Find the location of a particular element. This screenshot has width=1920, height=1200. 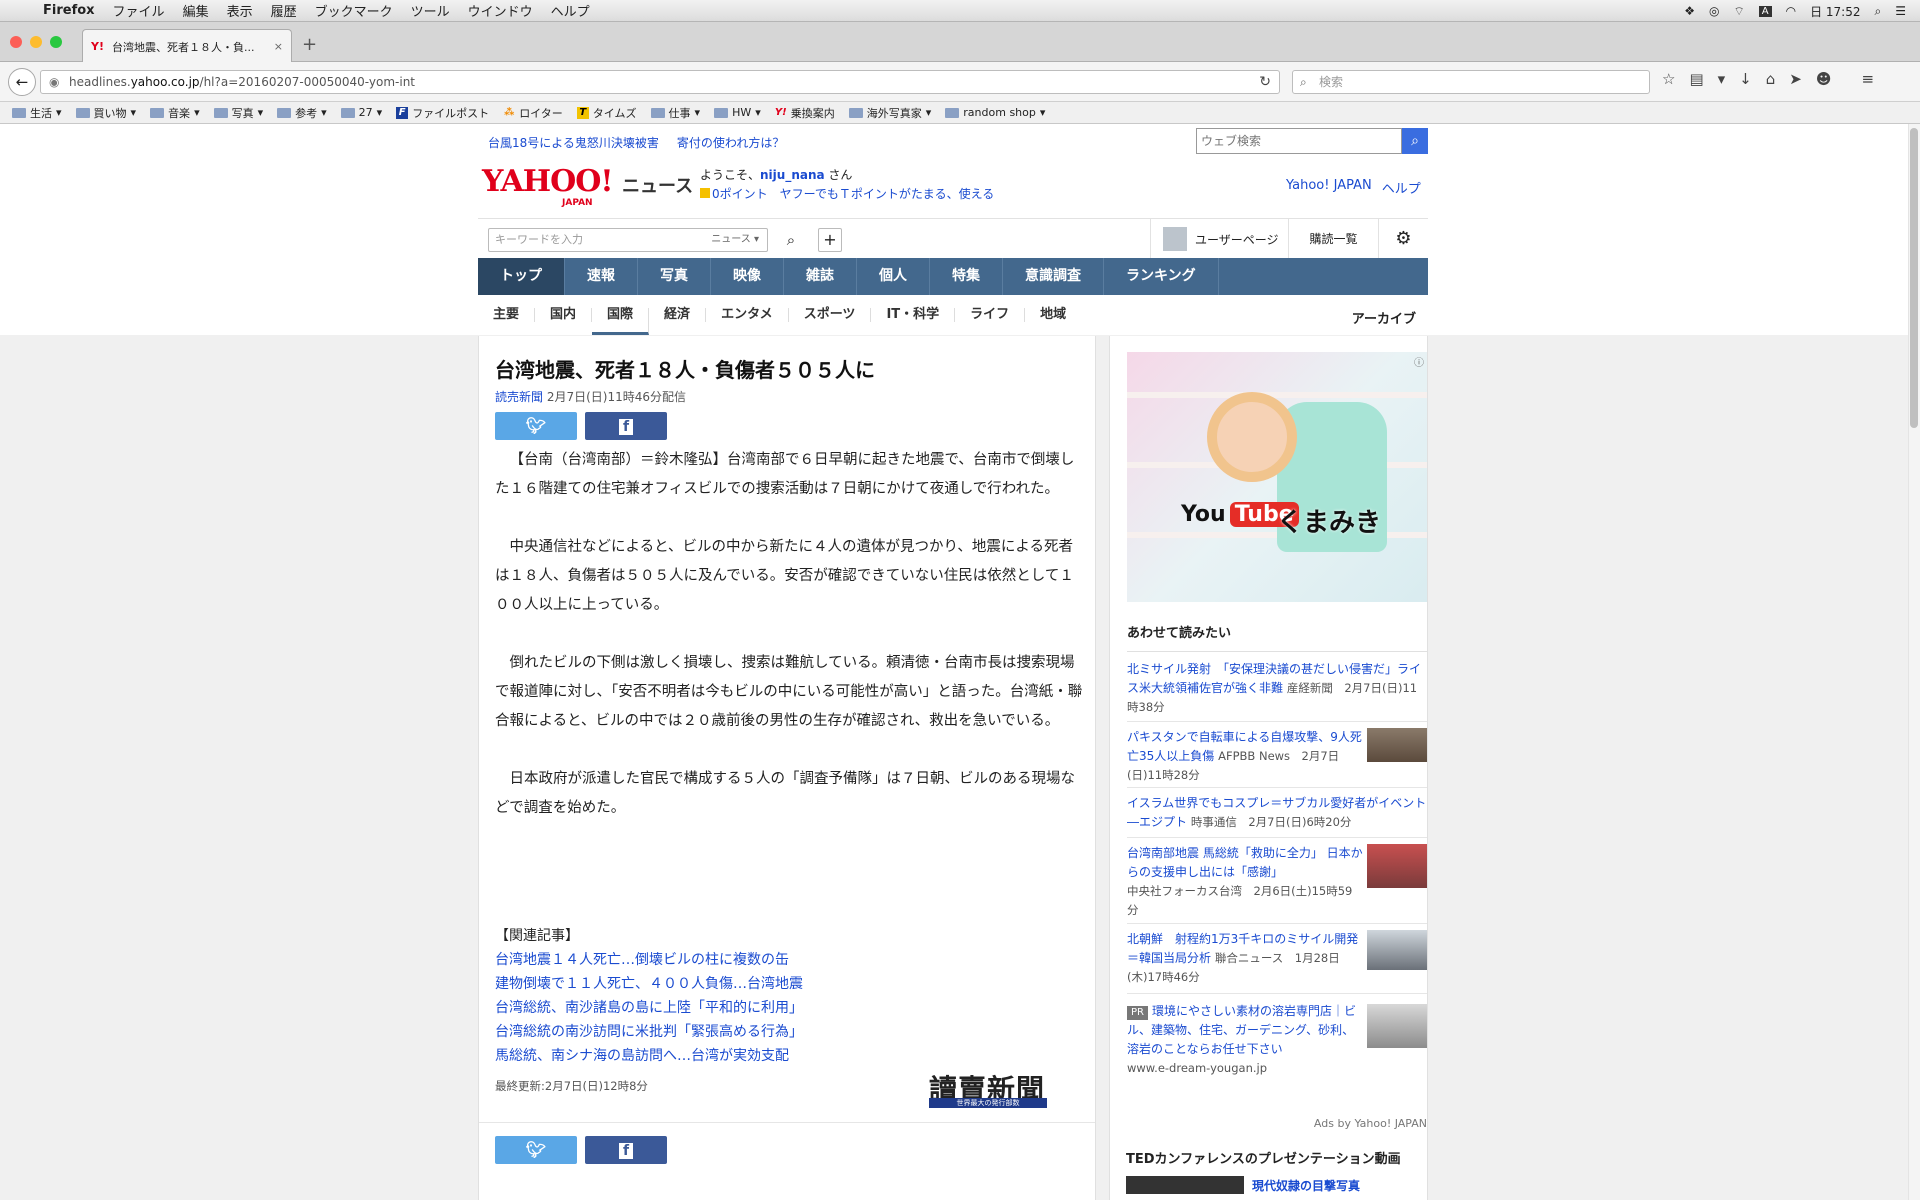

bookmark-times: T タイムズ is located at coordinates (606, 113).